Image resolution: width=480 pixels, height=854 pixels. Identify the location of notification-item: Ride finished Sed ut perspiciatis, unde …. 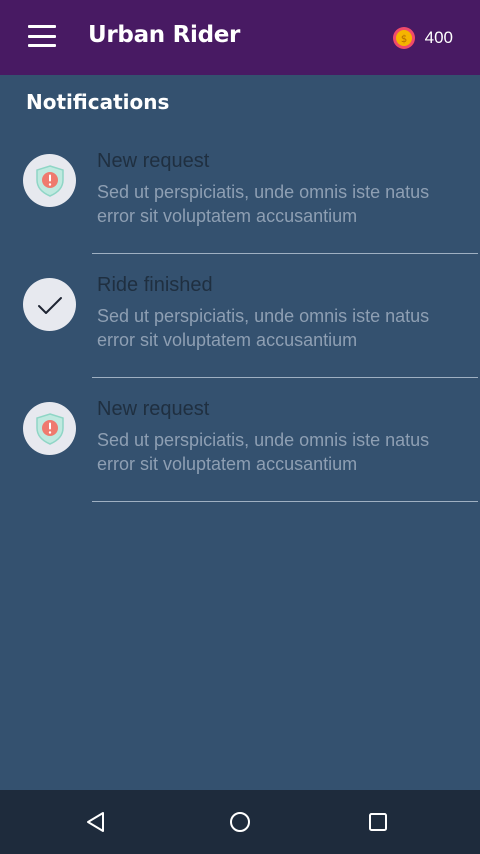
(240, 316).